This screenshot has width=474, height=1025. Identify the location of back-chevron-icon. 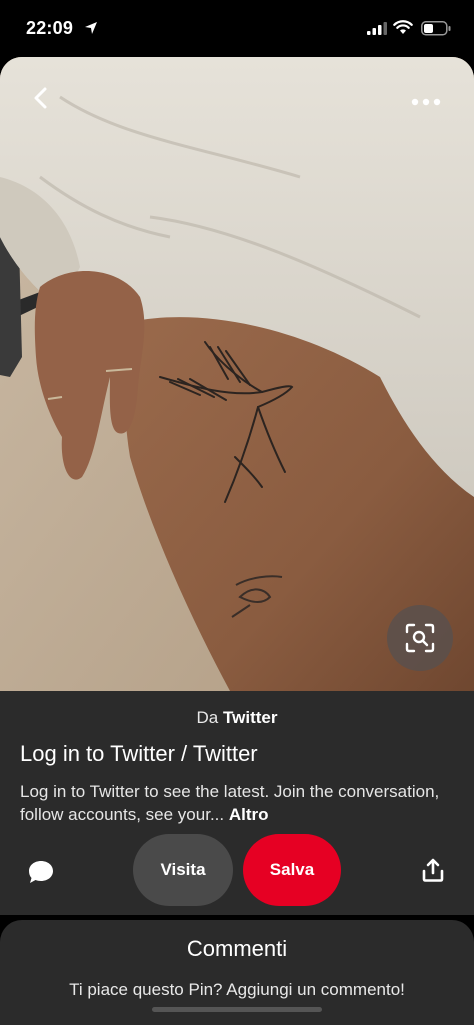
(41, 98).